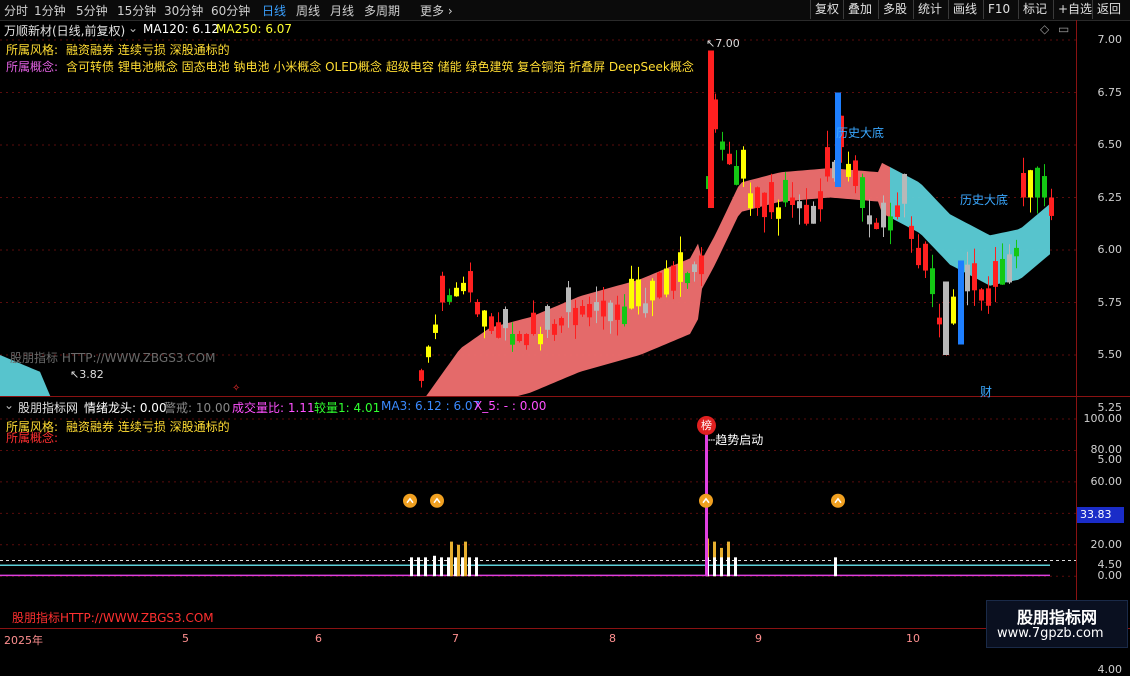 The height and width of the screenshot is (676, 1130). What do you see at coordinates (929, 9) in the screenshot?
I see `statistics-button: 统计` at bounding box center [929, 9].